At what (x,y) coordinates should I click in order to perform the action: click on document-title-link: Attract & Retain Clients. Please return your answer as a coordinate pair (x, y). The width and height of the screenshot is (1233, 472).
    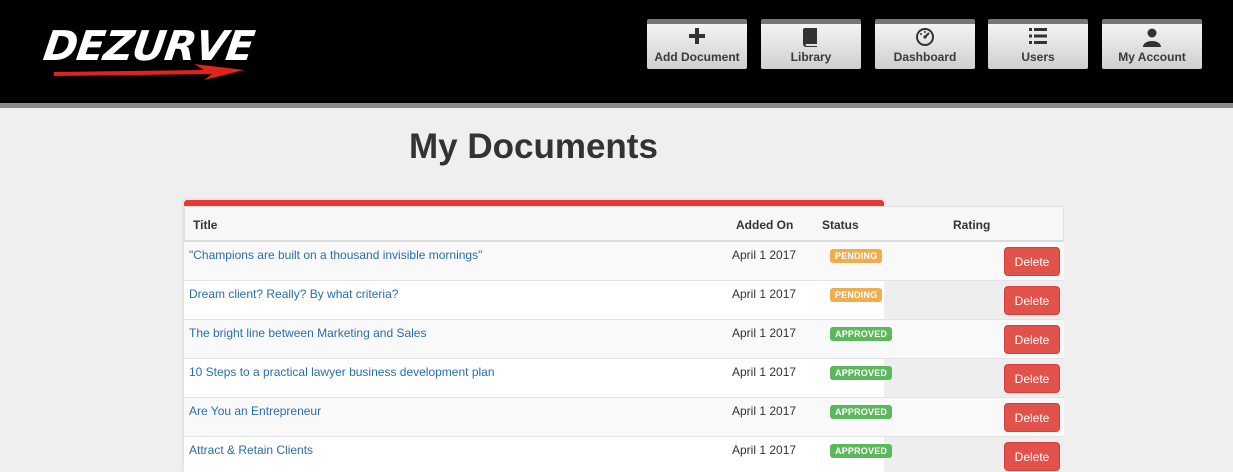
    Looking at the image, I should click on (251, 450).